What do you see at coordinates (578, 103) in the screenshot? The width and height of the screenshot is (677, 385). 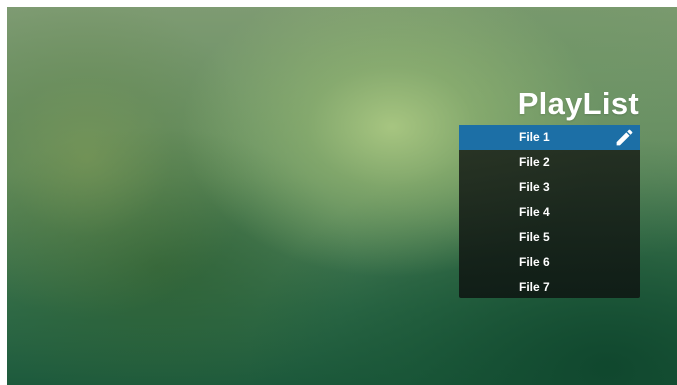 I see `playlist-title: PlayList` at bounding box center [578, 103].